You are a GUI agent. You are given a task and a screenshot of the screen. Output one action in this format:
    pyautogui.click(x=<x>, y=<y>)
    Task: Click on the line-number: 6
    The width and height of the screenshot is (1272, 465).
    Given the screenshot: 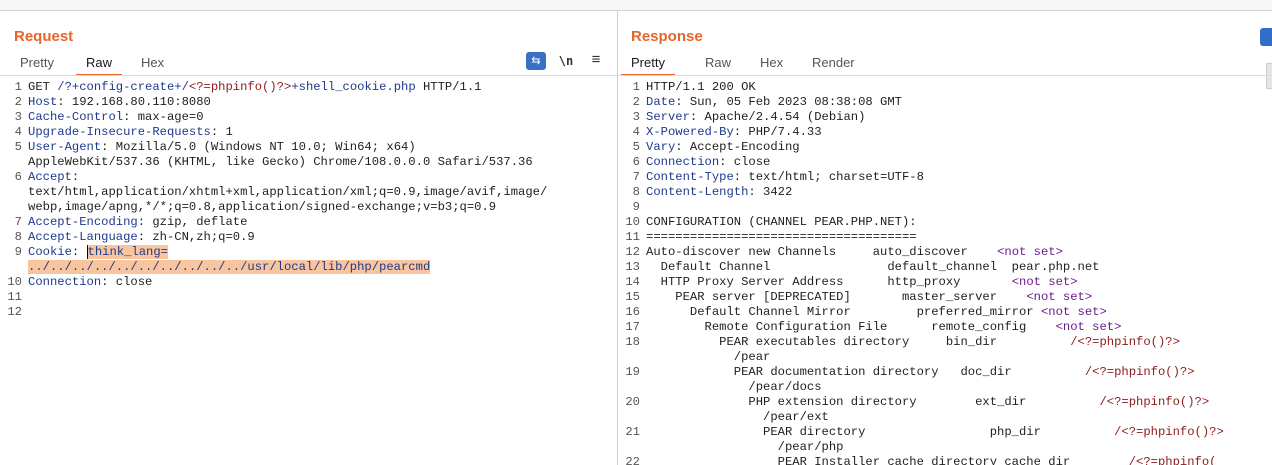 What is the action you would take?
    pyautogui.click(x=18, y=177)
    